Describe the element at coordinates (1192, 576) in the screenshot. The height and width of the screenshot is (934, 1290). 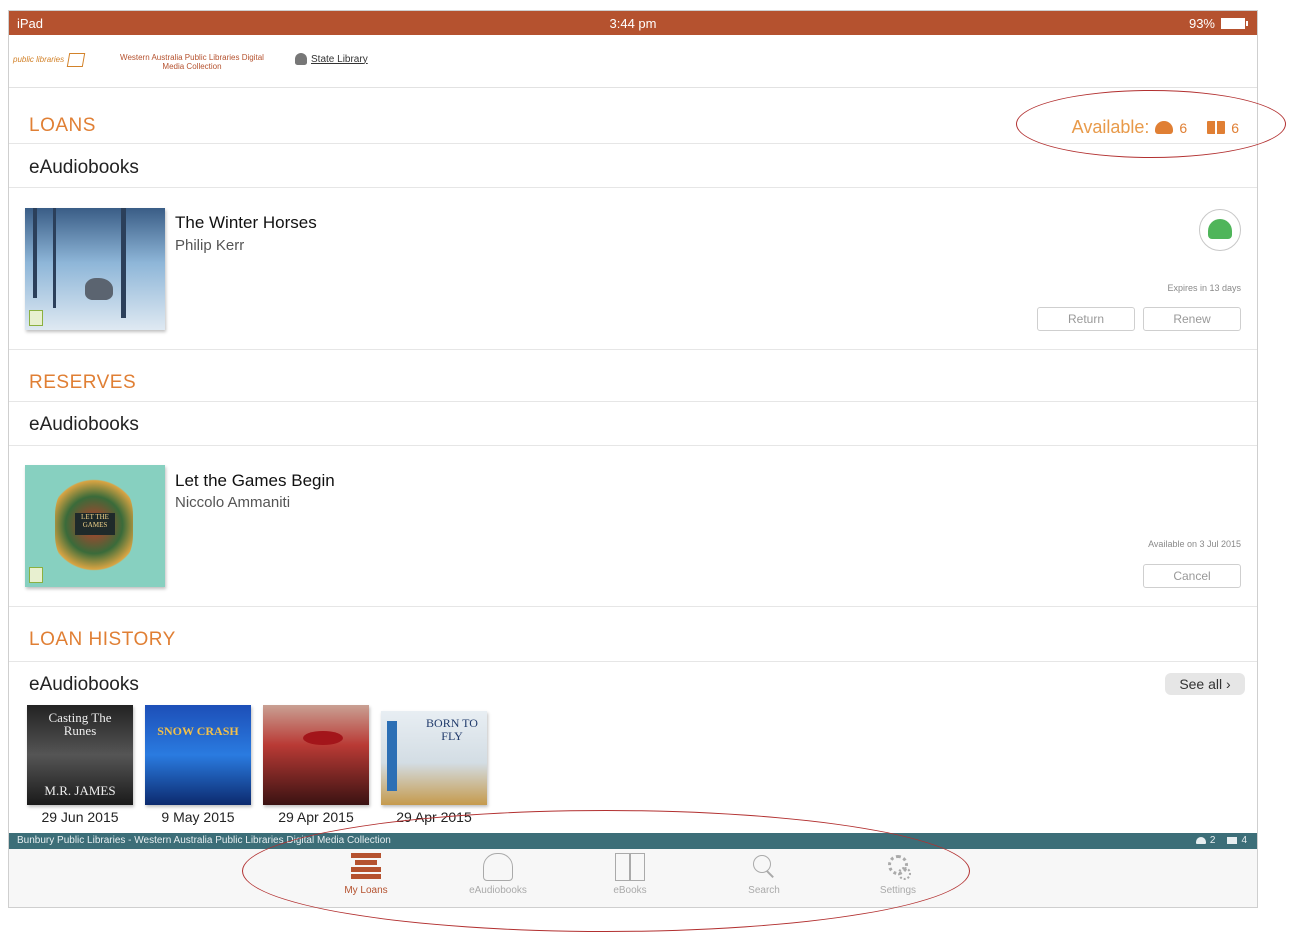
I see `cancel-button: Cancel` at that location.